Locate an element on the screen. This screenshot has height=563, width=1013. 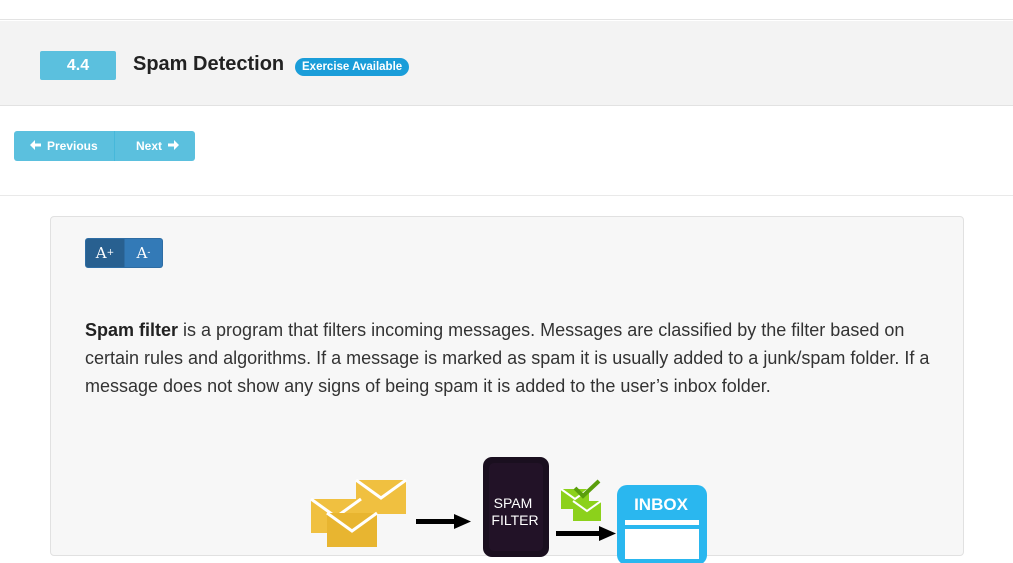
term-spam-filter: Spam filter is located at coordinates (132, 330).